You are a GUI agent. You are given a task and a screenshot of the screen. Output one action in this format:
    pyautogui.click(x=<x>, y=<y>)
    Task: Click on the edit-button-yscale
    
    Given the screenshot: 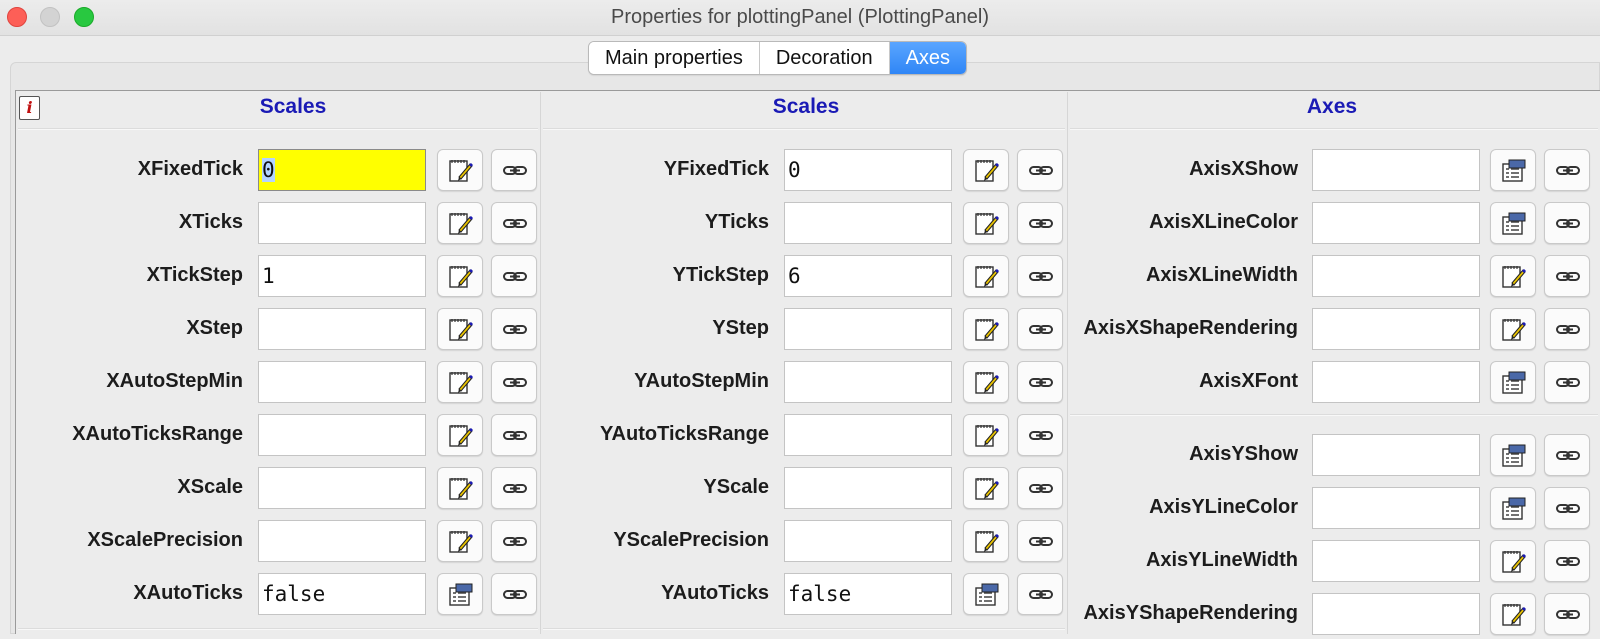 What is the action you would take?
    pyautogui.click(x=986, y=488)
    